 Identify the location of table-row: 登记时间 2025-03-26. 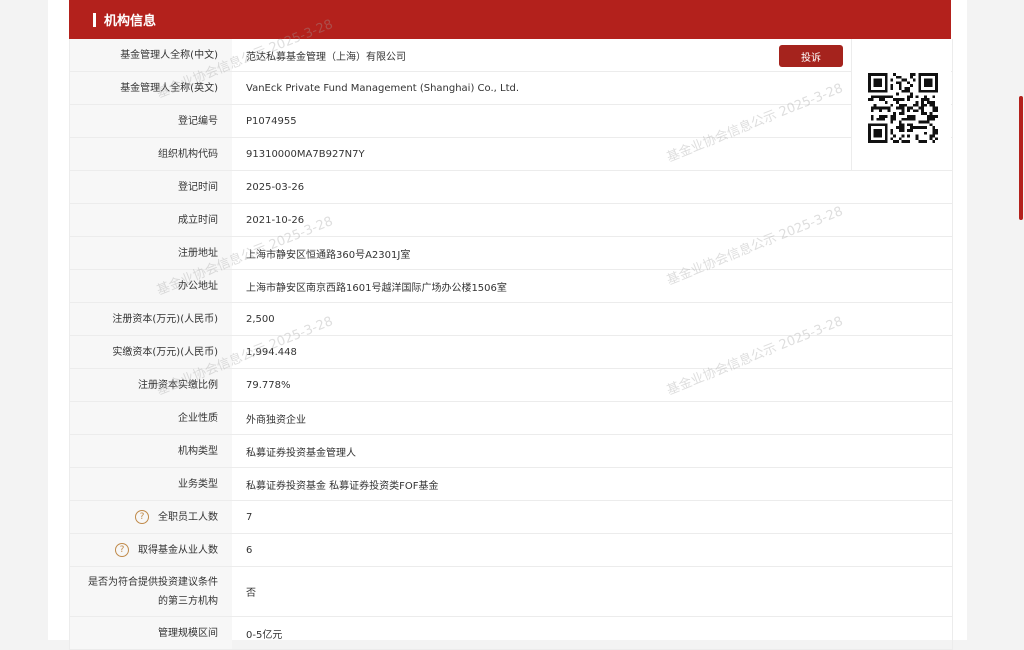
(511, 187).